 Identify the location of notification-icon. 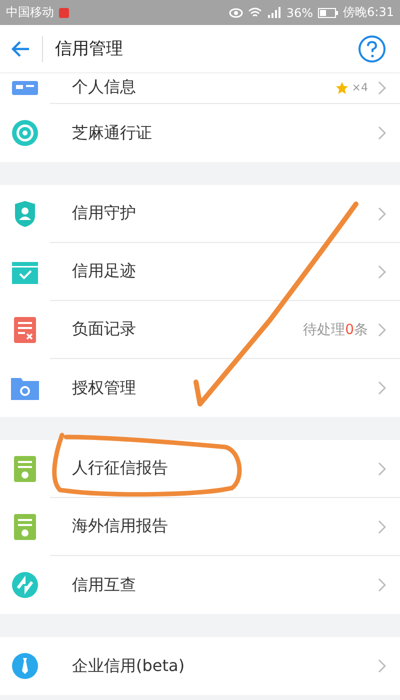
(64, 13).